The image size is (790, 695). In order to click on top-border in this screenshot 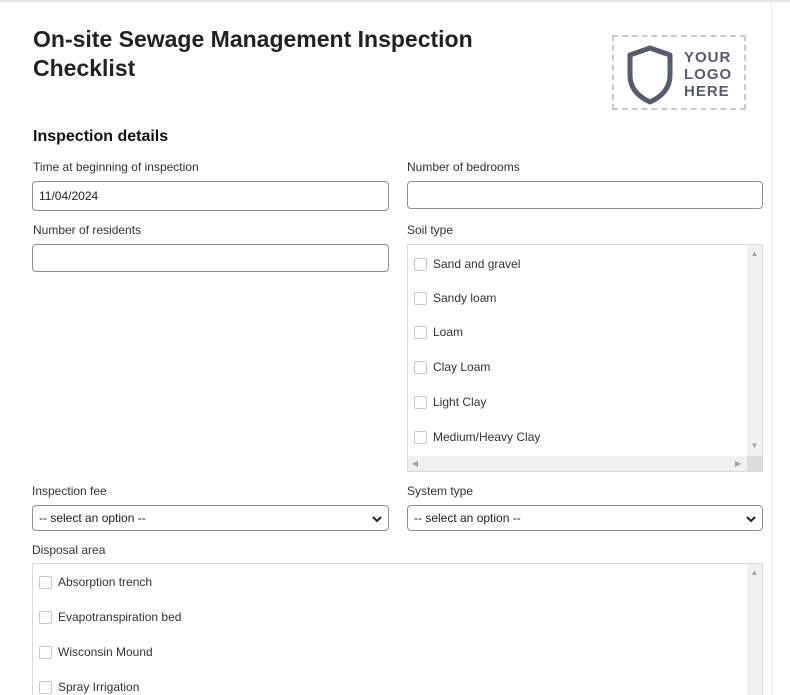, I will do `click(395, 1)`.